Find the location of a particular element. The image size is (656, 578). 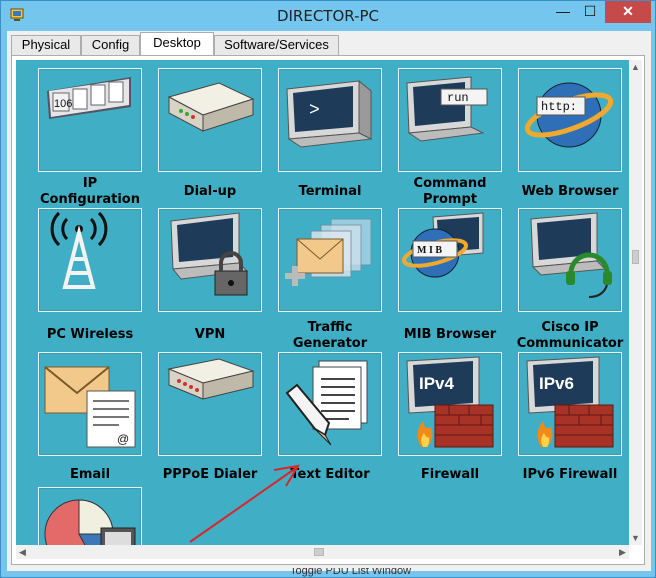

app-label: VPN is located at coordinates (210, 334).